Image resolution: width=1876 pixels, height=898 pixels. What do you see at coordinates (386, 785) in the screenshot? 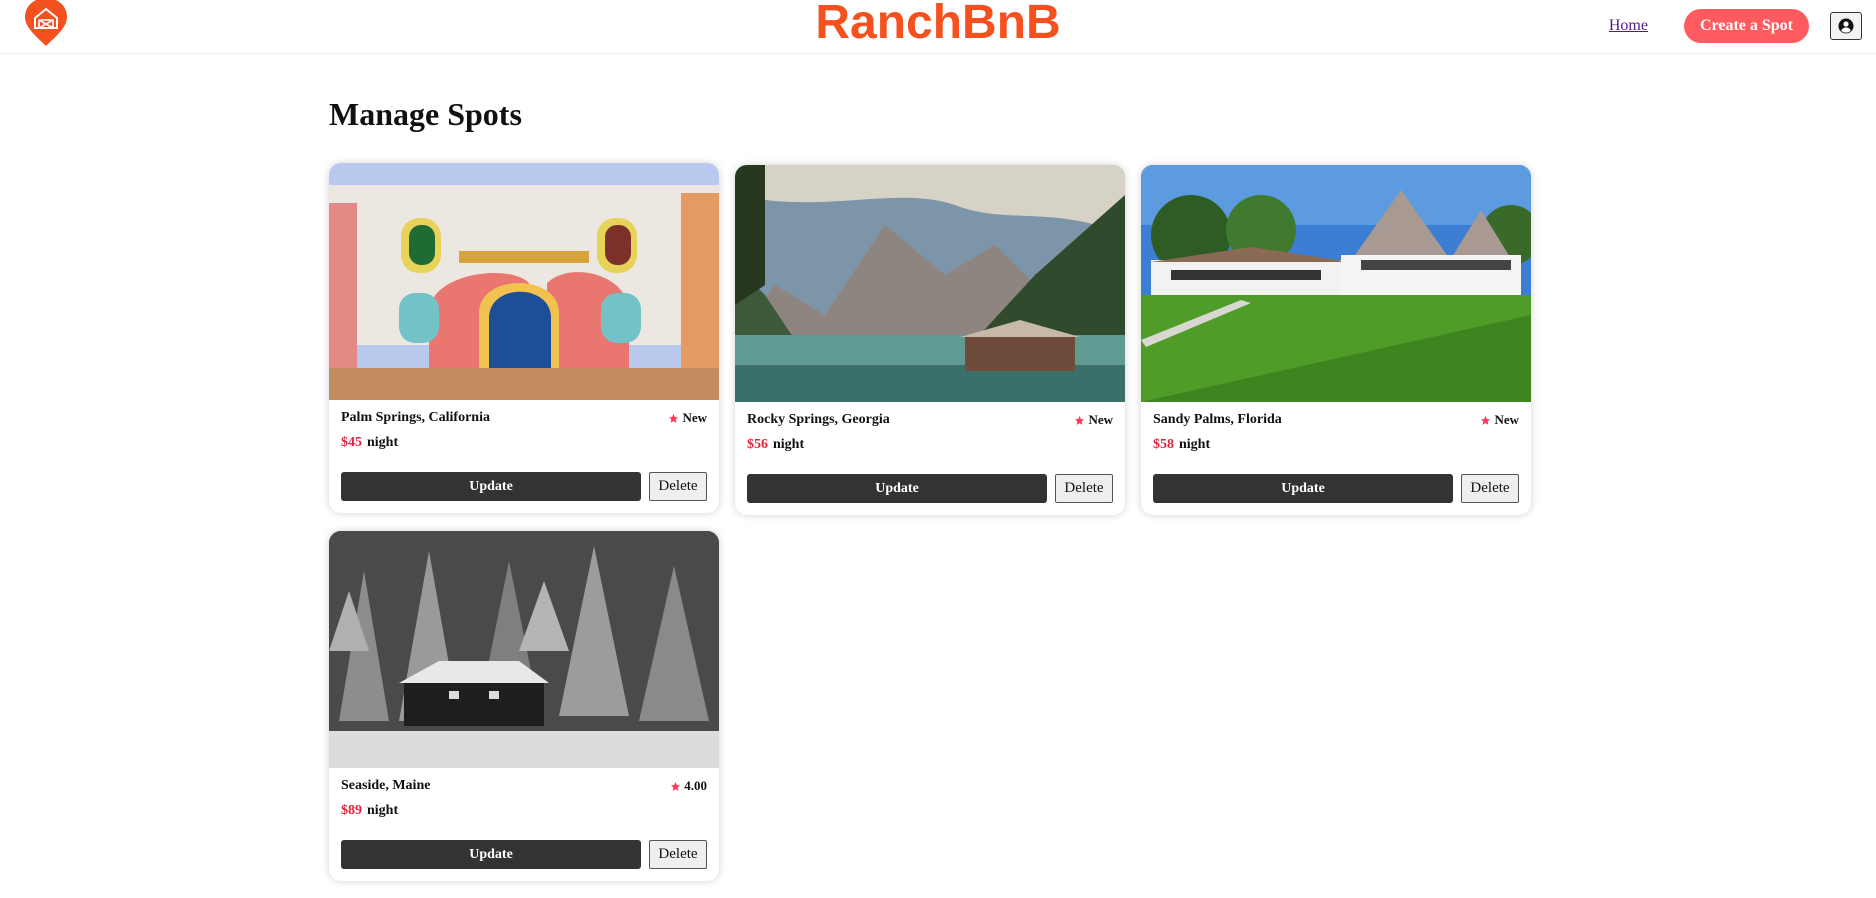
I see `spot-location: Seaside, Maine` at bounding box center [386, 785].